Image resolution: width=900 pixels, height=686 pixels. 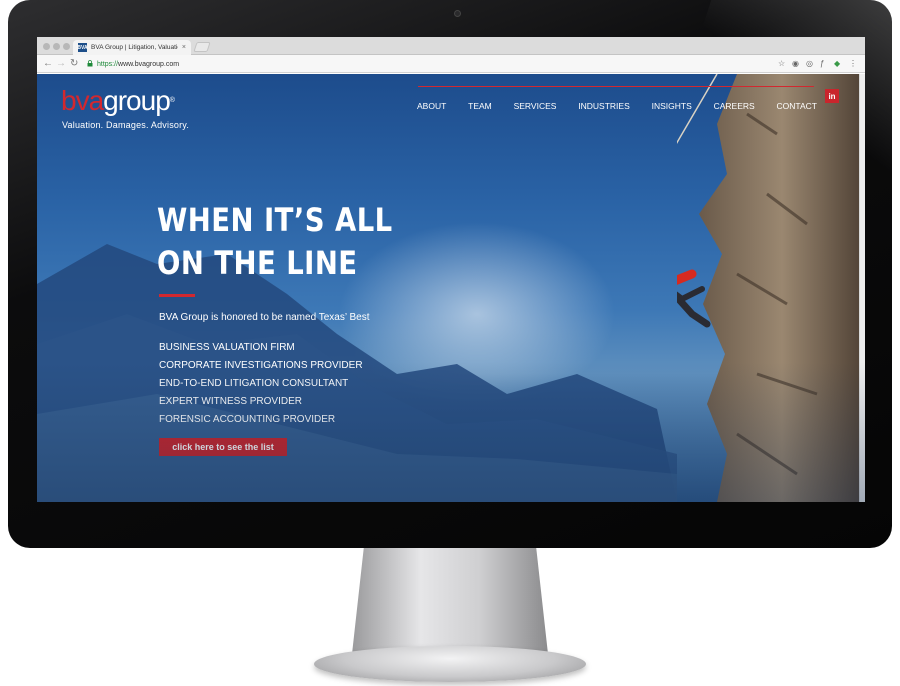 I want to click on page-scrollbar, so click(x=862, y=288).